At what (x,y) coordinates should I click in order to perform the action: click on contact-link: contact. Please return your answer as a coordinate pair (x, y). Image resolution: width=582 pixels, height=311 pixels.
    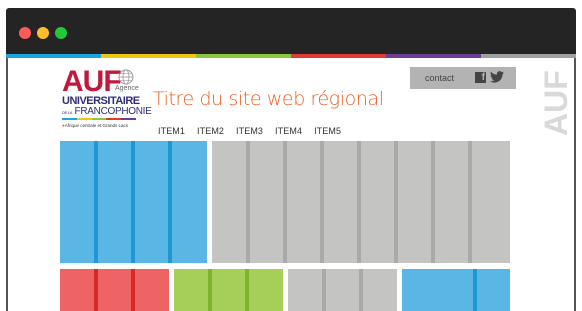
    Looking at the image, I should click on (439, 78).